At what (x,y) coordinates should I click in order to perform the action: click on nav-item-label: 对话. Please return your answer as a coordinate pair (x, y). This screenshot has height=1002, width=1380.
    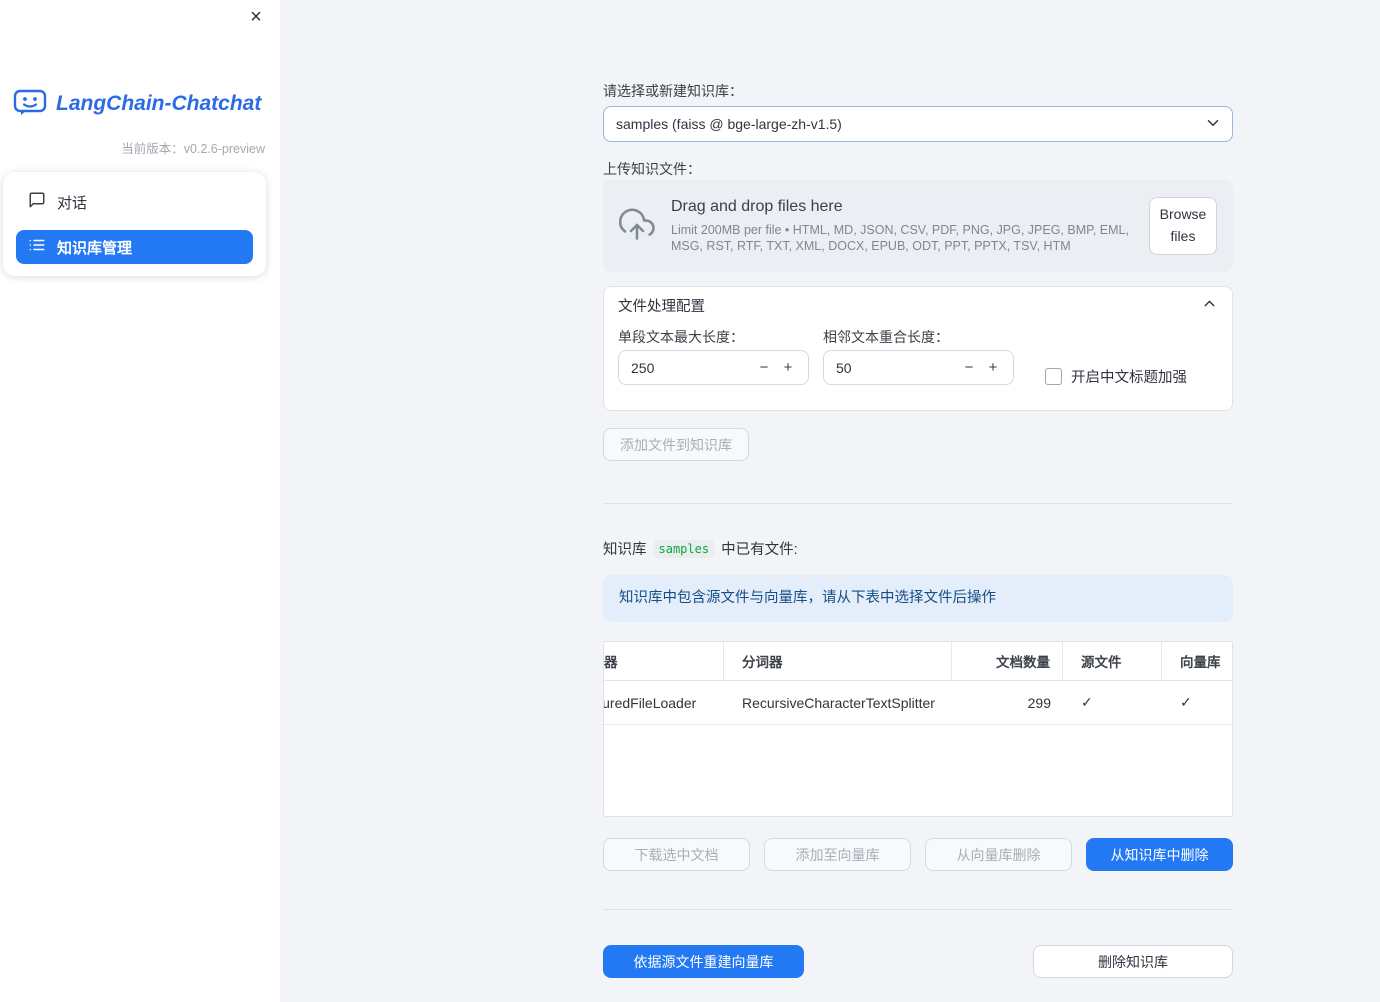
    Looking at the image, I should click on (72, 203).